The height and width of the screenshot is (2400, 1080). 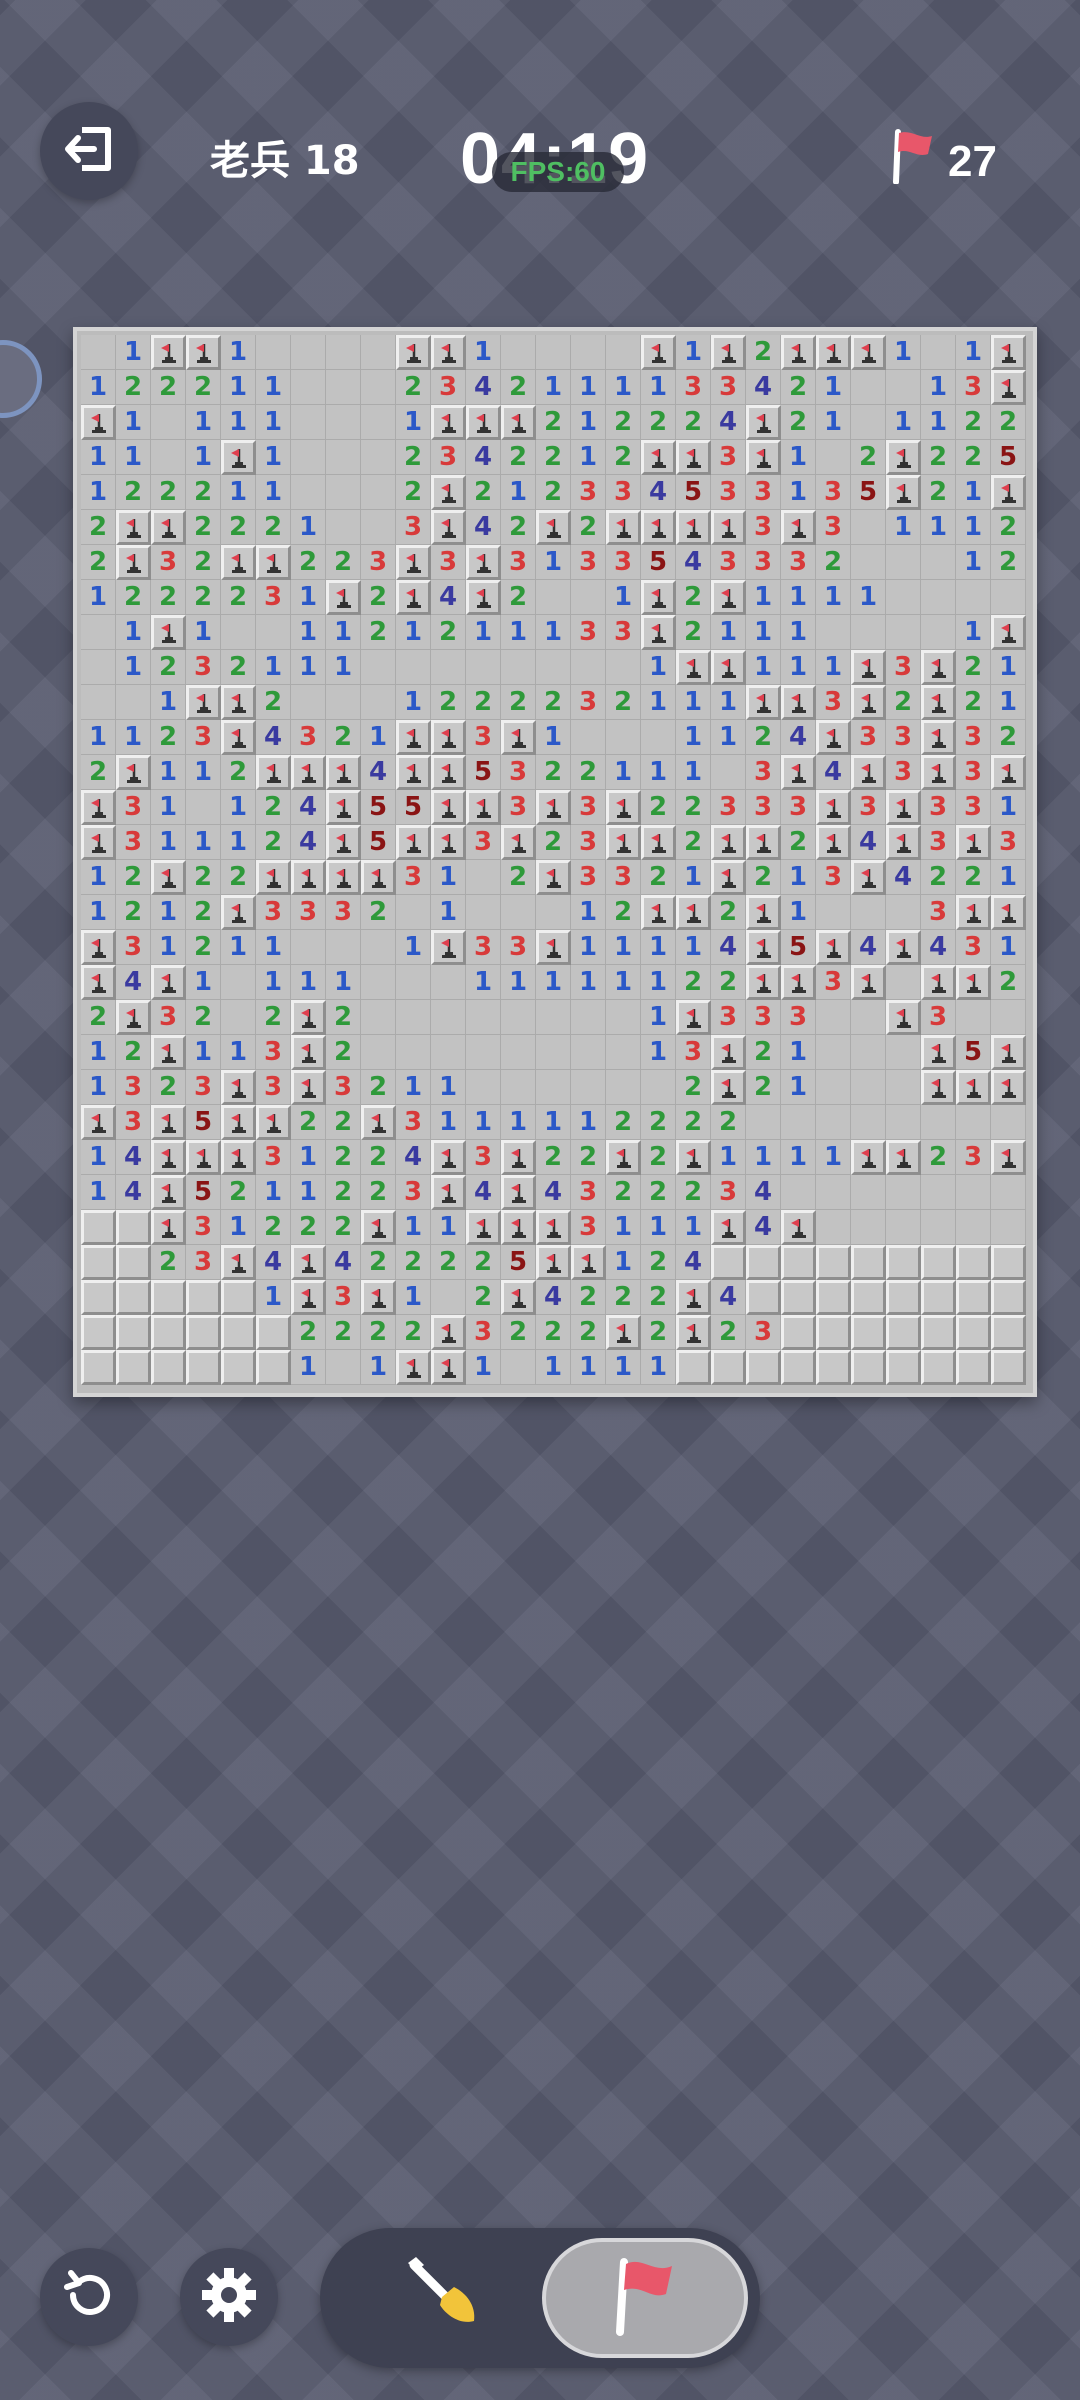 I want to click on mode-toggle, so click(x=540, y=2298).